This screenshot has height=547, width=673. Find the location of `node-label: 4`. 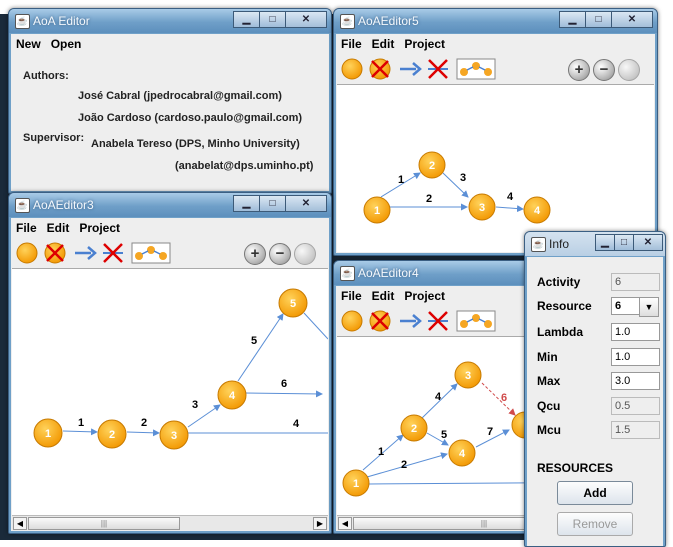

node-label: 4 is located at coordinates (537, 211).